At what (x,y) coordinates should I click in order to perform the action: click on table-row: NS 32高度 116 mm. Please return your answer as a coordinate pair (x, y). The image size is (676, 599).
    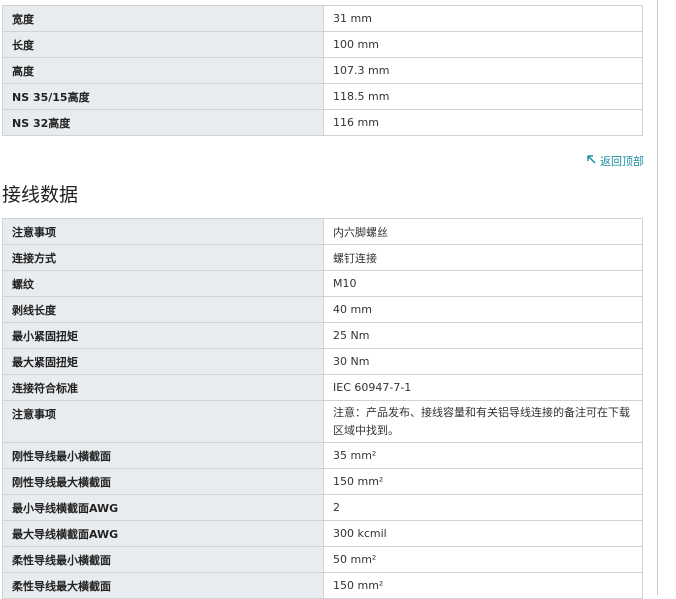
    Looking at the image, I should click on (322, 122).